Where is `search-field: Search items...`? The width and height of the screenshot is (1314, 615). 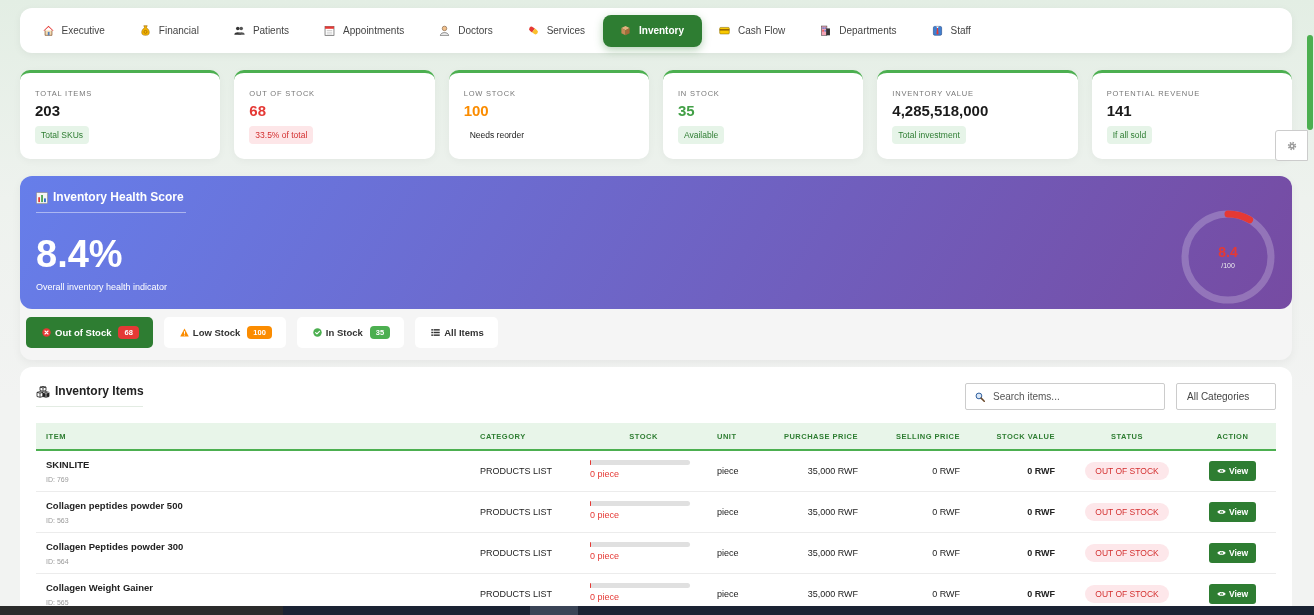
search-field: Search items... is located at coordinates (1065, 396).